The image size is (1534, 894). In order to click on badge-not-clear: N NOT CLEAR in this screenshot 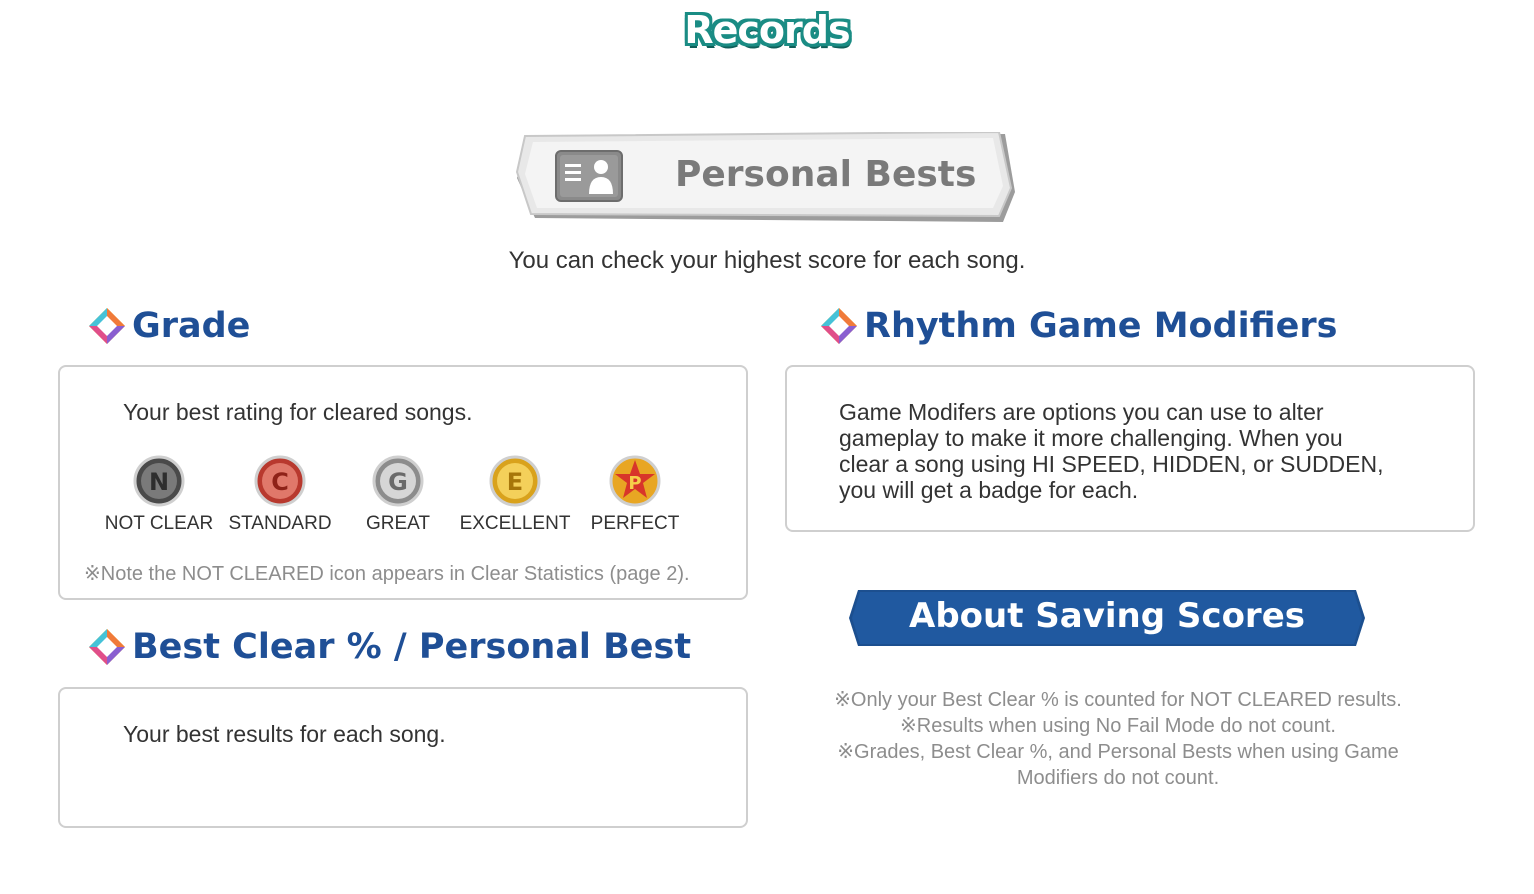, I will do `click(159, 495)`.